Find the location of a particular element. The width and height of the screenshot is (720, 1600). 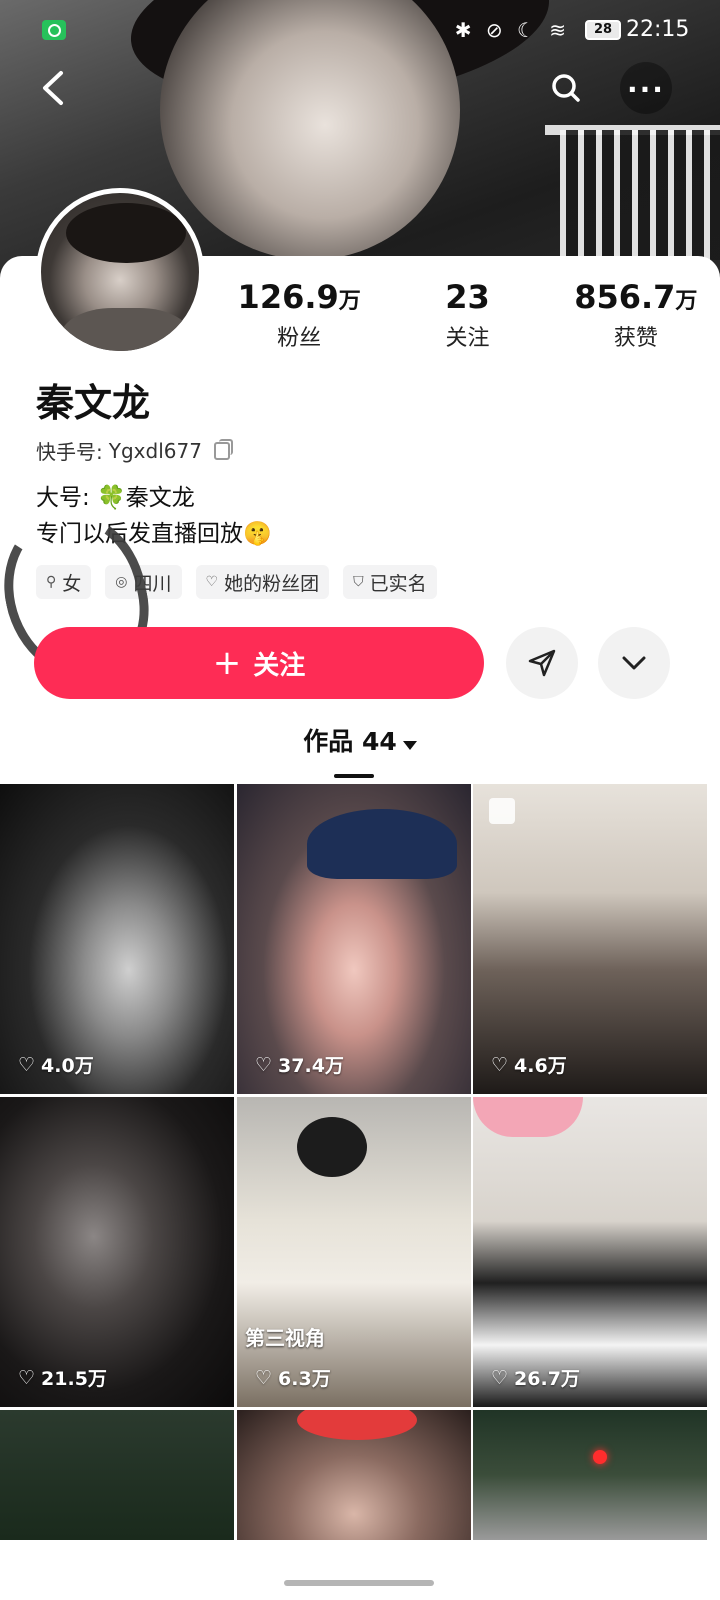

tag-fan-club-label: 她的粉丝团 is located at coordinates (272, 583).